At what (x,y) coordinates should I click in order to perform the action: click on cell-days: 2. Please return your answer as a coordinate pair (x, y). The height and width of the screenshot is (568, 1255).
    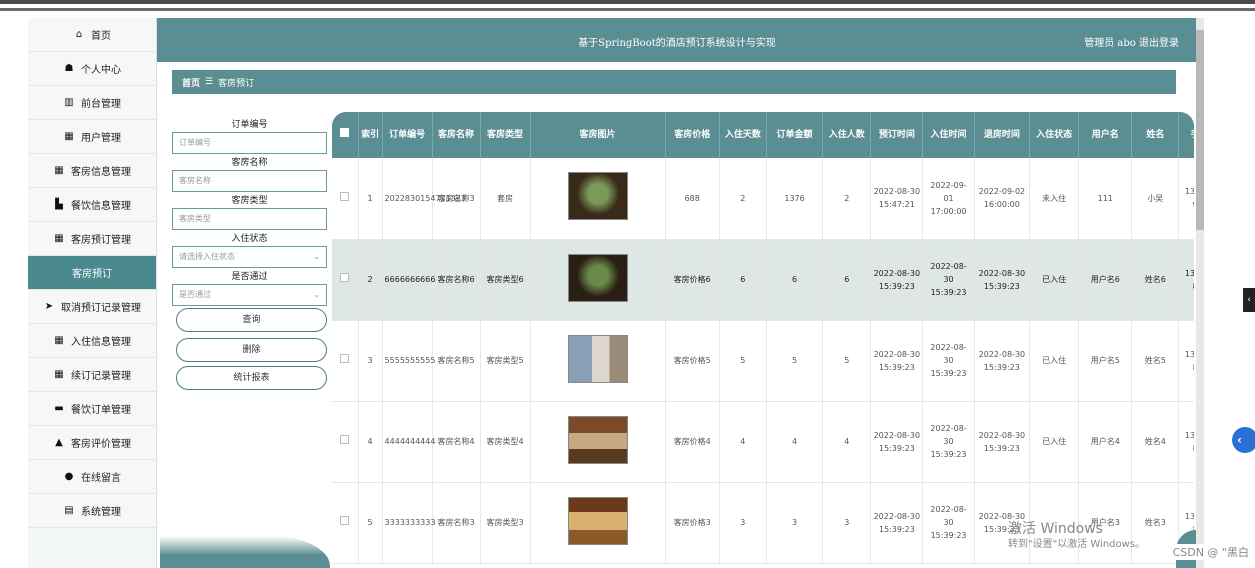
    Looking at the image, I should click on (743, 199).